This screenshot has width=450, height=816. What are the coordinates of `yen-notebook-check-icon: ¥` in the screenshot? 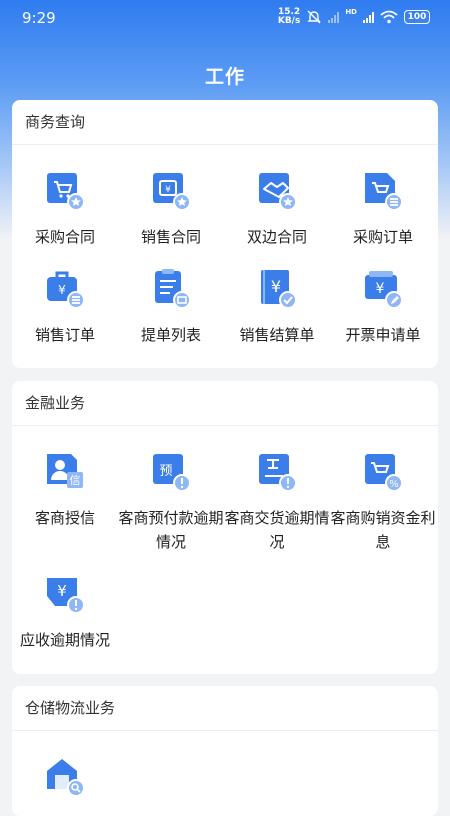 It's located at (279, 289).